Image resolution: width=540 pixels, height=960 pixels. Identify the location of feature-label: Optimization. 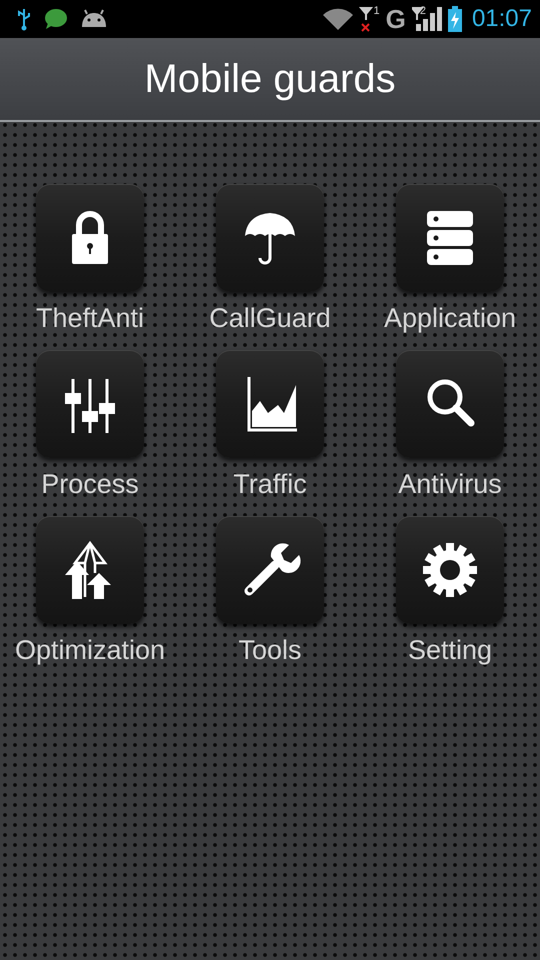
(90, 650).